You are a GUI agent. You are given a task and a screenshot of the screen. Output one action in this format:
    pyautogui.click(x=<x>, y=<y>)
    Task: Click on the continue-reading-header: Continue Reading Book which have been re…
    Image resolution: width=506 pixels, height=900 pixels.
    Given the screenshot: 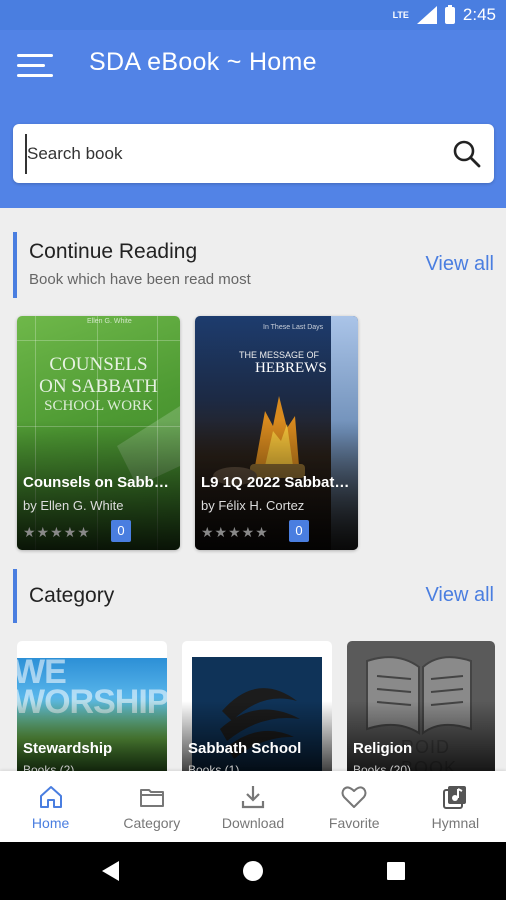 What is the action you would take?
    pyautogui.click(x=253, y=265)
    